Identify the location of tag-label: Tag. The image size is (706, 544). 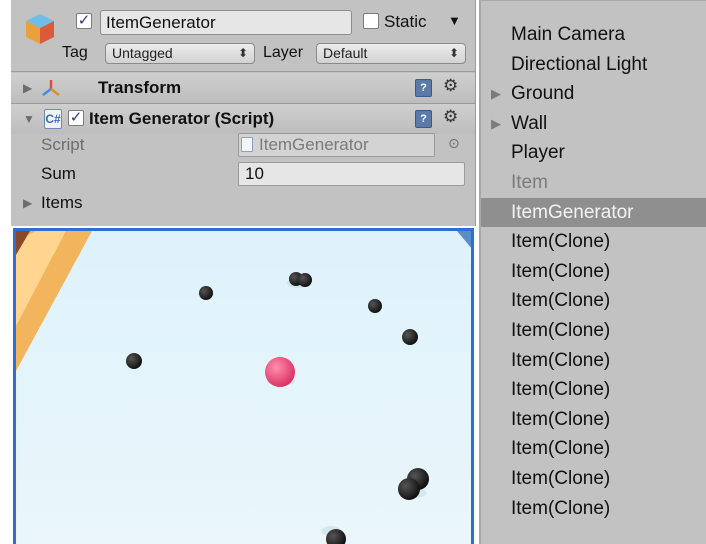
(75, 52).